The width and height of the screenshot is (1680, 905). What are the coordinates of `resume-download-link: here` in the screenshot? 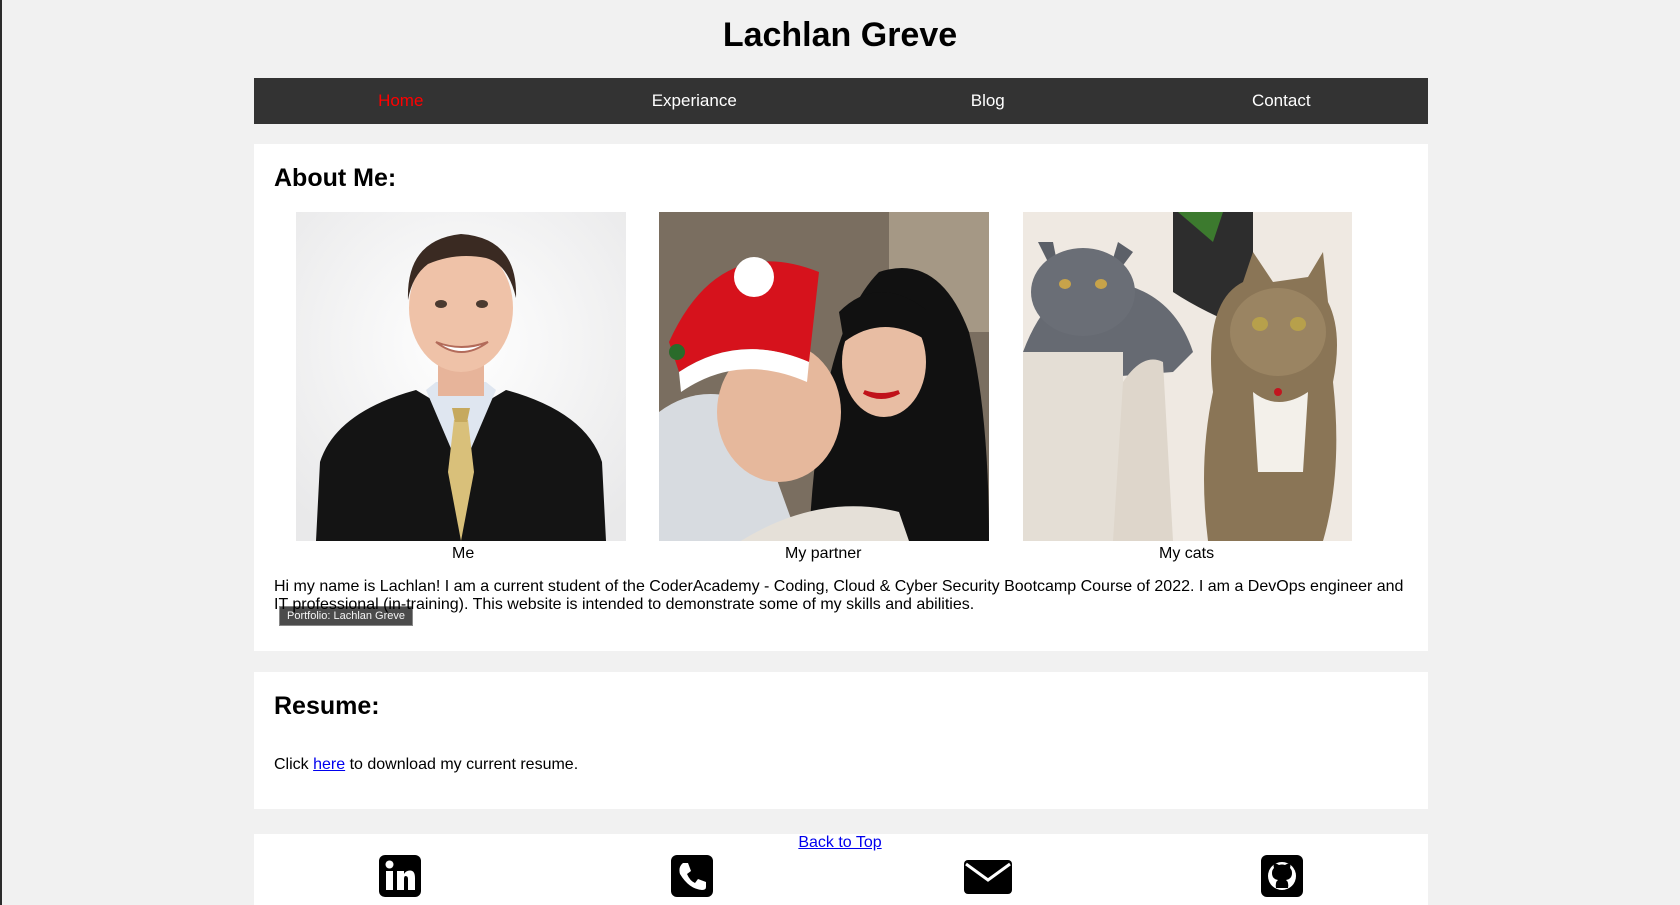 It's located at (329, 764).